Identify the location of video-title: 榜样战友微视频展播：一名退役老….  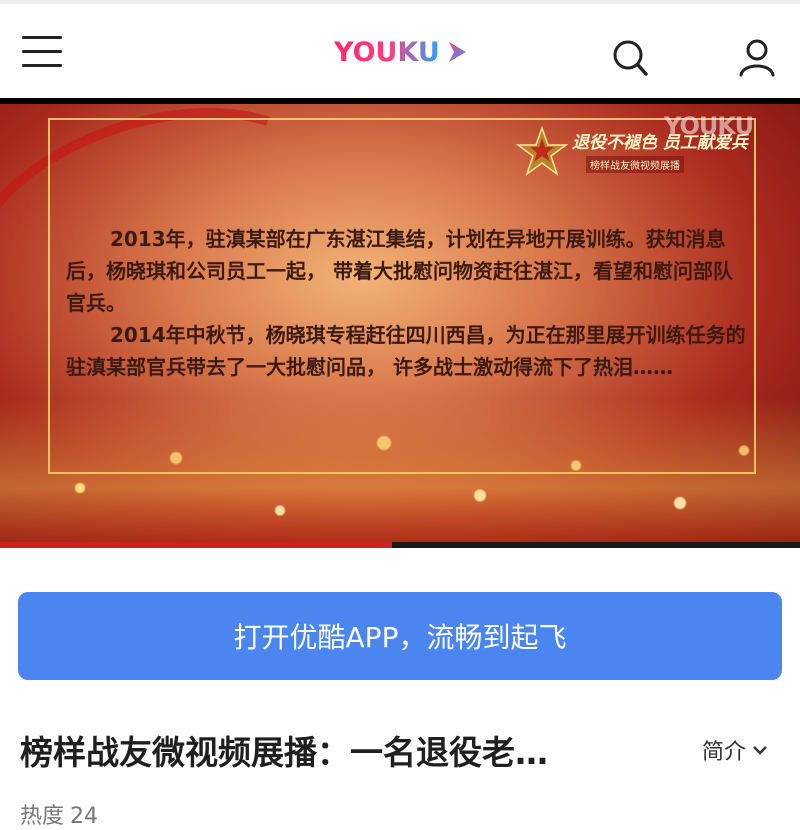
(284, 752).